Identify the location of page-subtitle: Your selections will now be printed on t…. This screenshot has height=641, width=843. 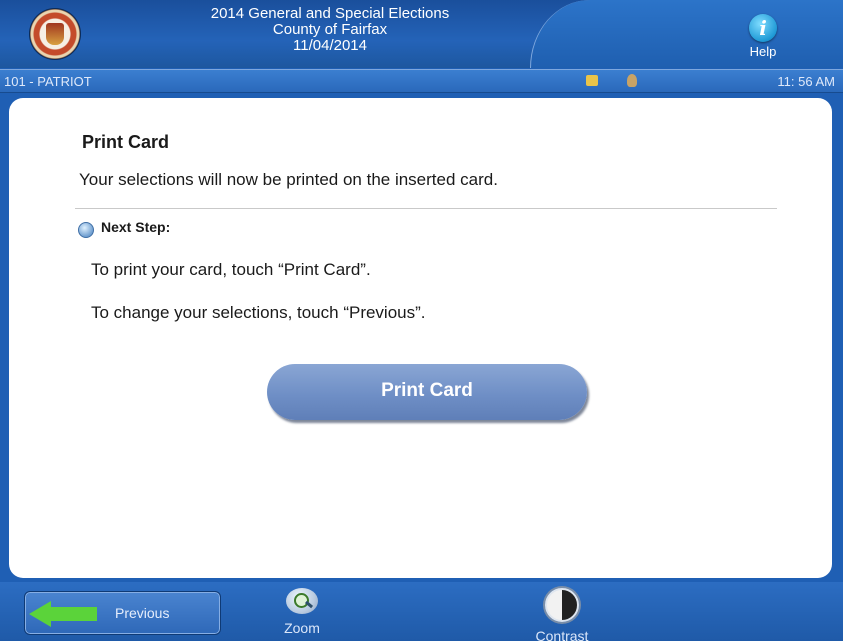
(288, 179).